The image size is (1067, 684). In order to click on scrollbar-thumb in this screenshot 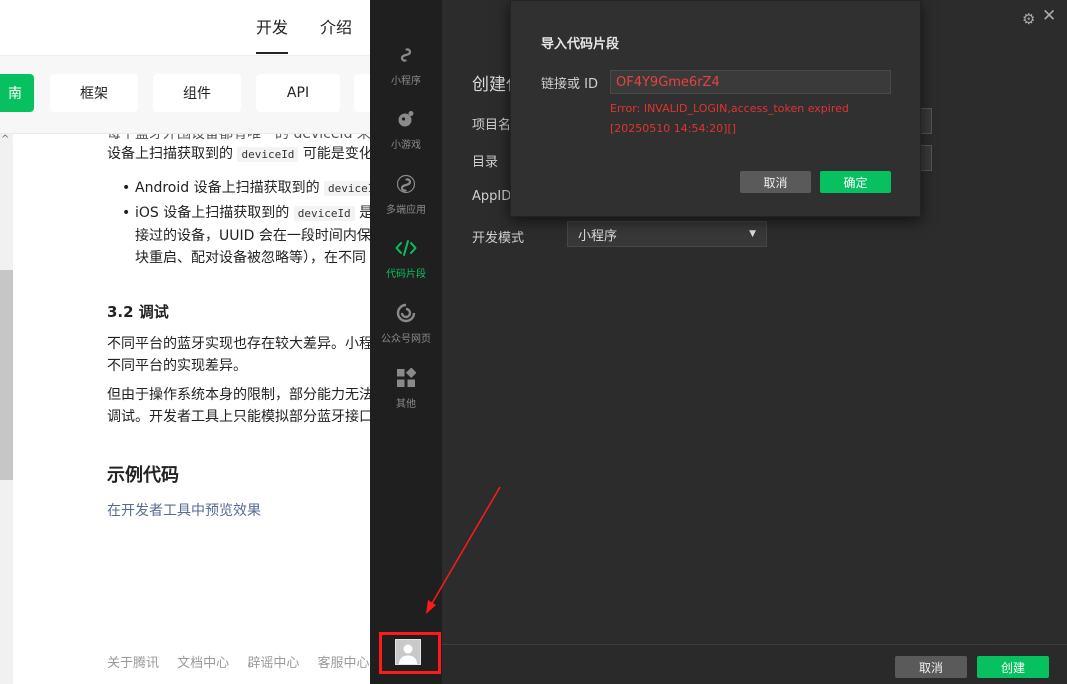, I will do `click(6, 375)`.